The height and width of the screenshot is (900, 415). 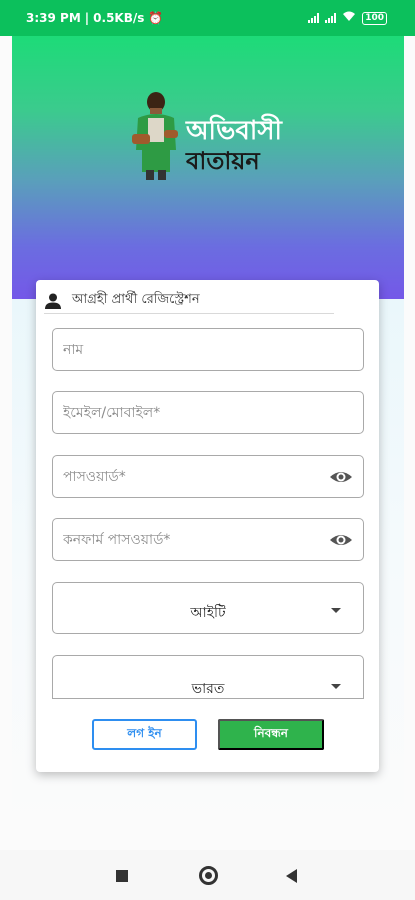 What do you see at coordinates (136, 299) in the screenshot?
I see `form-title: আগ্রহী প্রার্থী রেজিস্ট্রেশন` at bounding box center [136, 299].